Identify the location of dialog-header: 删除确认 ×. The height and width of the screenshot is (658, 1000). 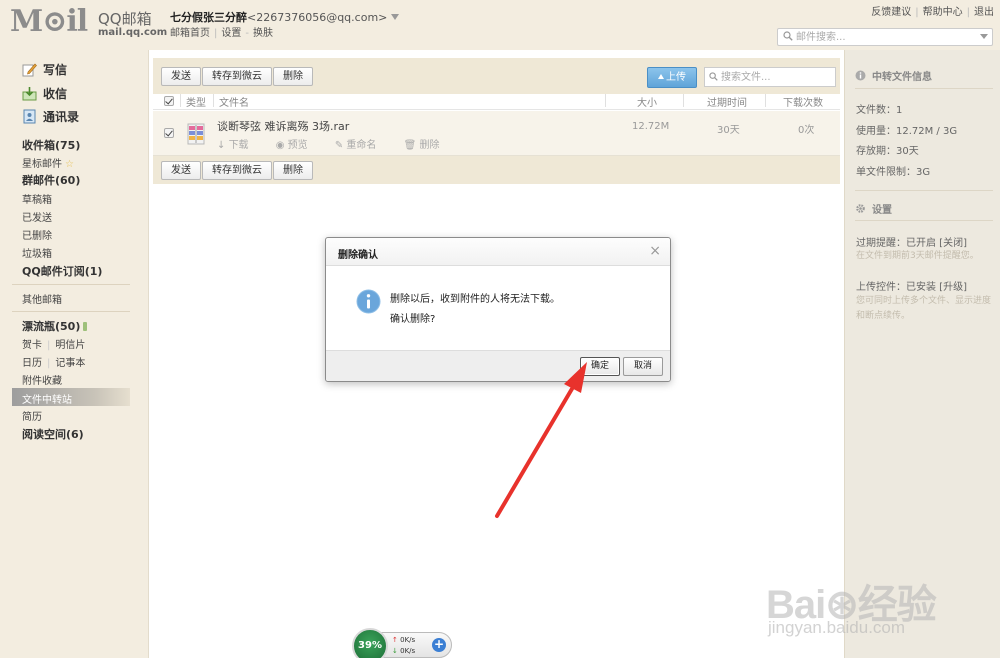
(498, 252).